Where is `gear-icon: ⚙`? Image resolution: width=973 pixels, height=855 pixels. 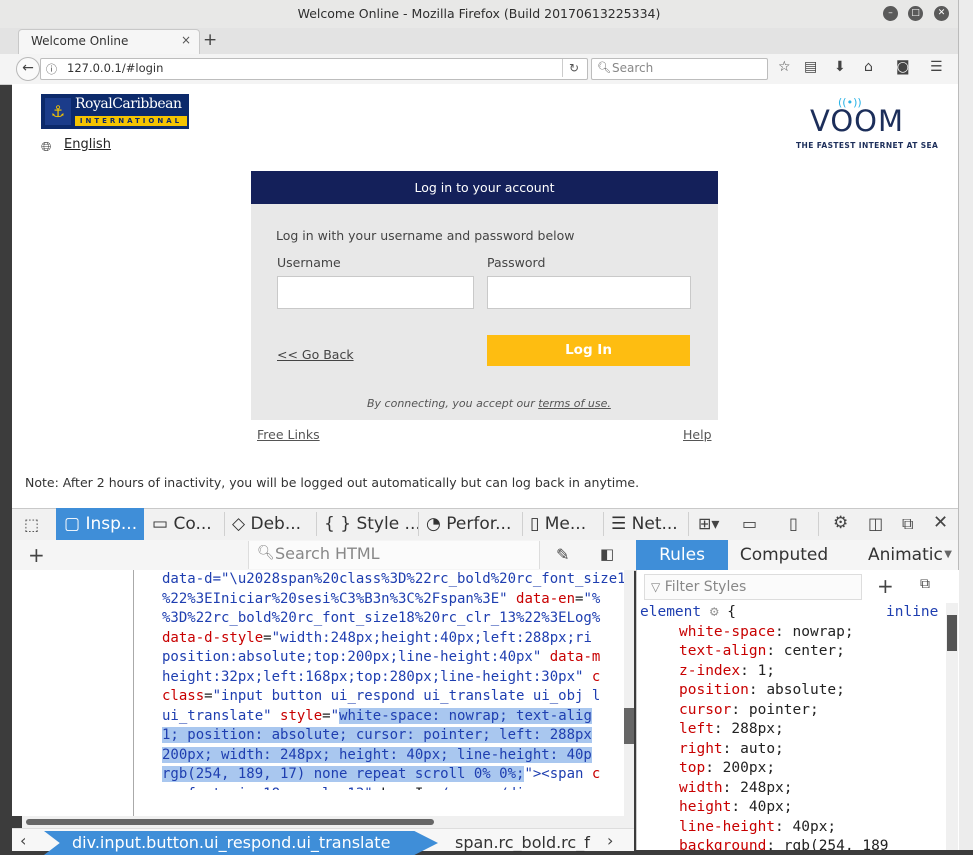
gear-icon: ⚙ is located at coordinates (840, 523).